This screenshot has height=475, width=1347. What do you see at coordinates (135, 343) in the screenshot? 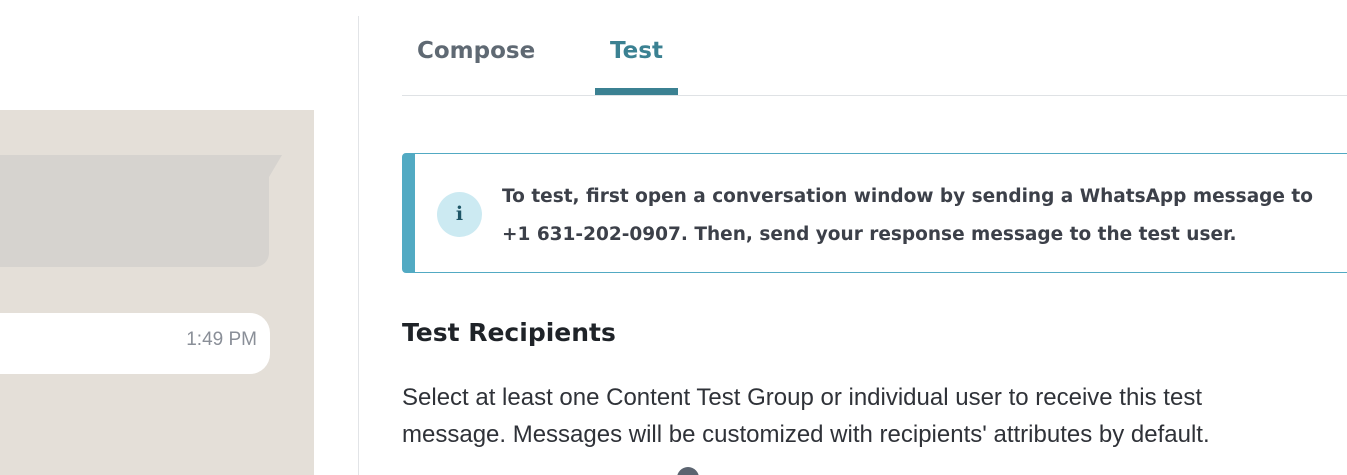
I see `message-bubble: 1:49 PM` at bounding box center [135, 343].